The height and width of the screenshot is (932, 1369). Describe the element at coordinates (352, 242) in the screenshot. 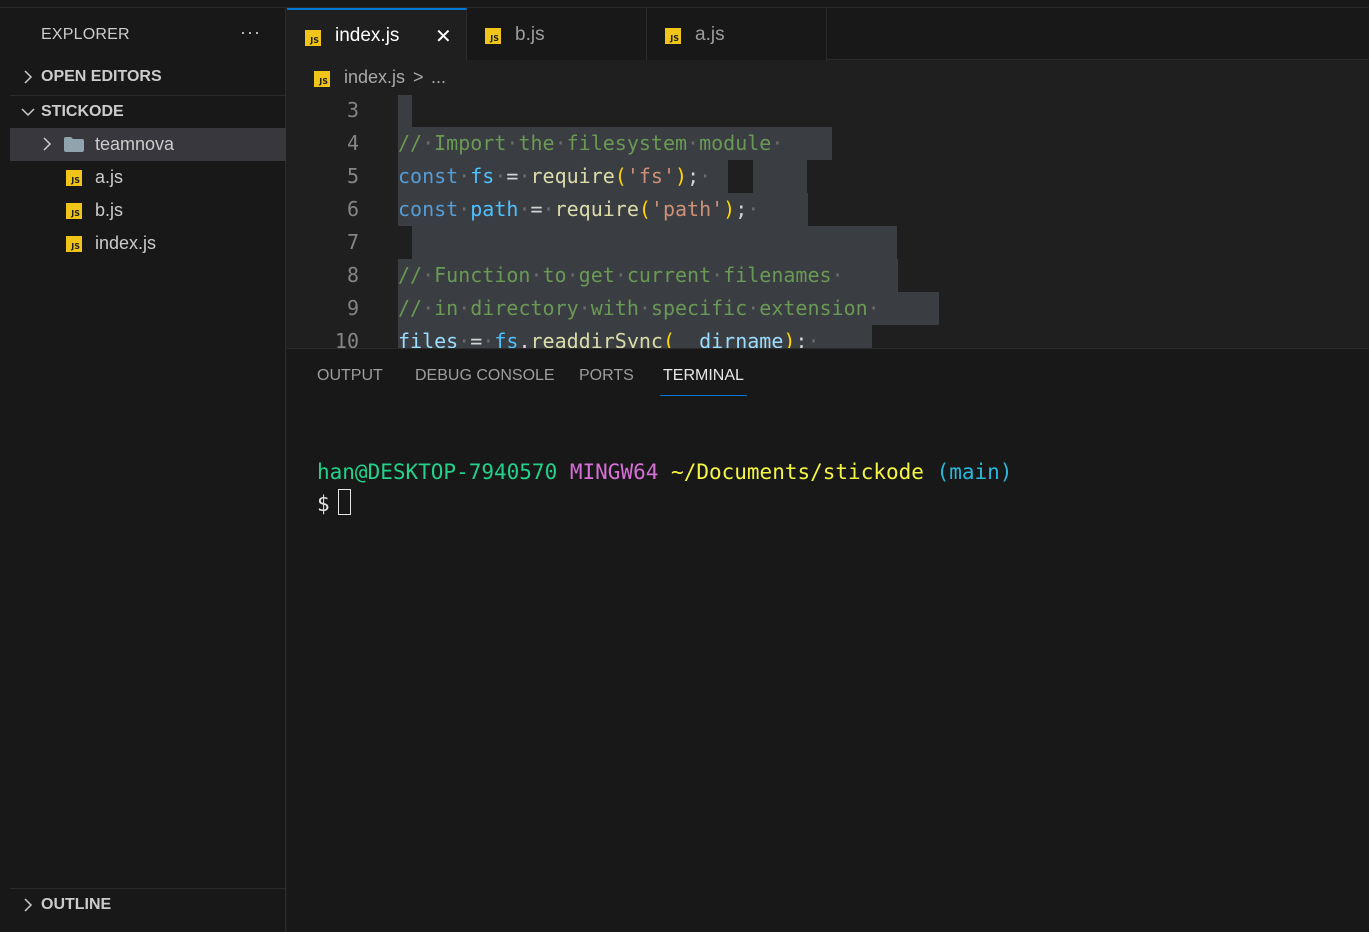

I see `line-number: 7` at that location.